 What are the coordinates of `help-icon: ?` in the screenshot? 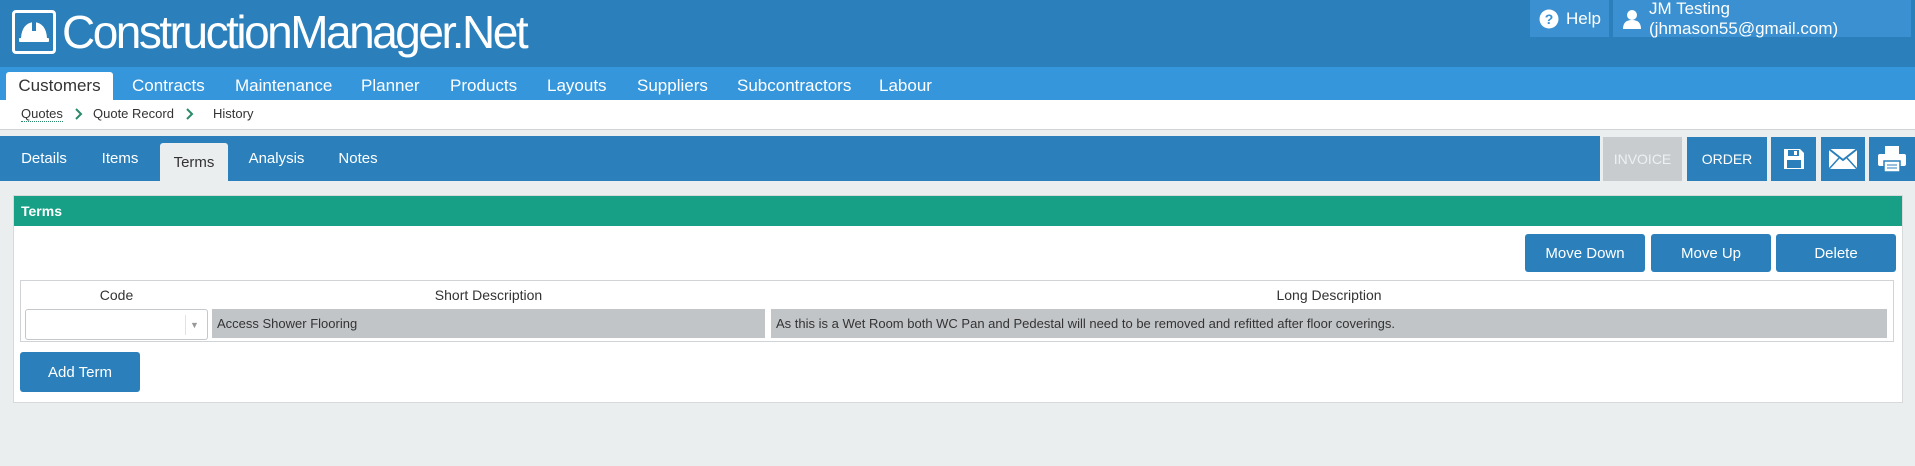 It's located at (1549, 19).